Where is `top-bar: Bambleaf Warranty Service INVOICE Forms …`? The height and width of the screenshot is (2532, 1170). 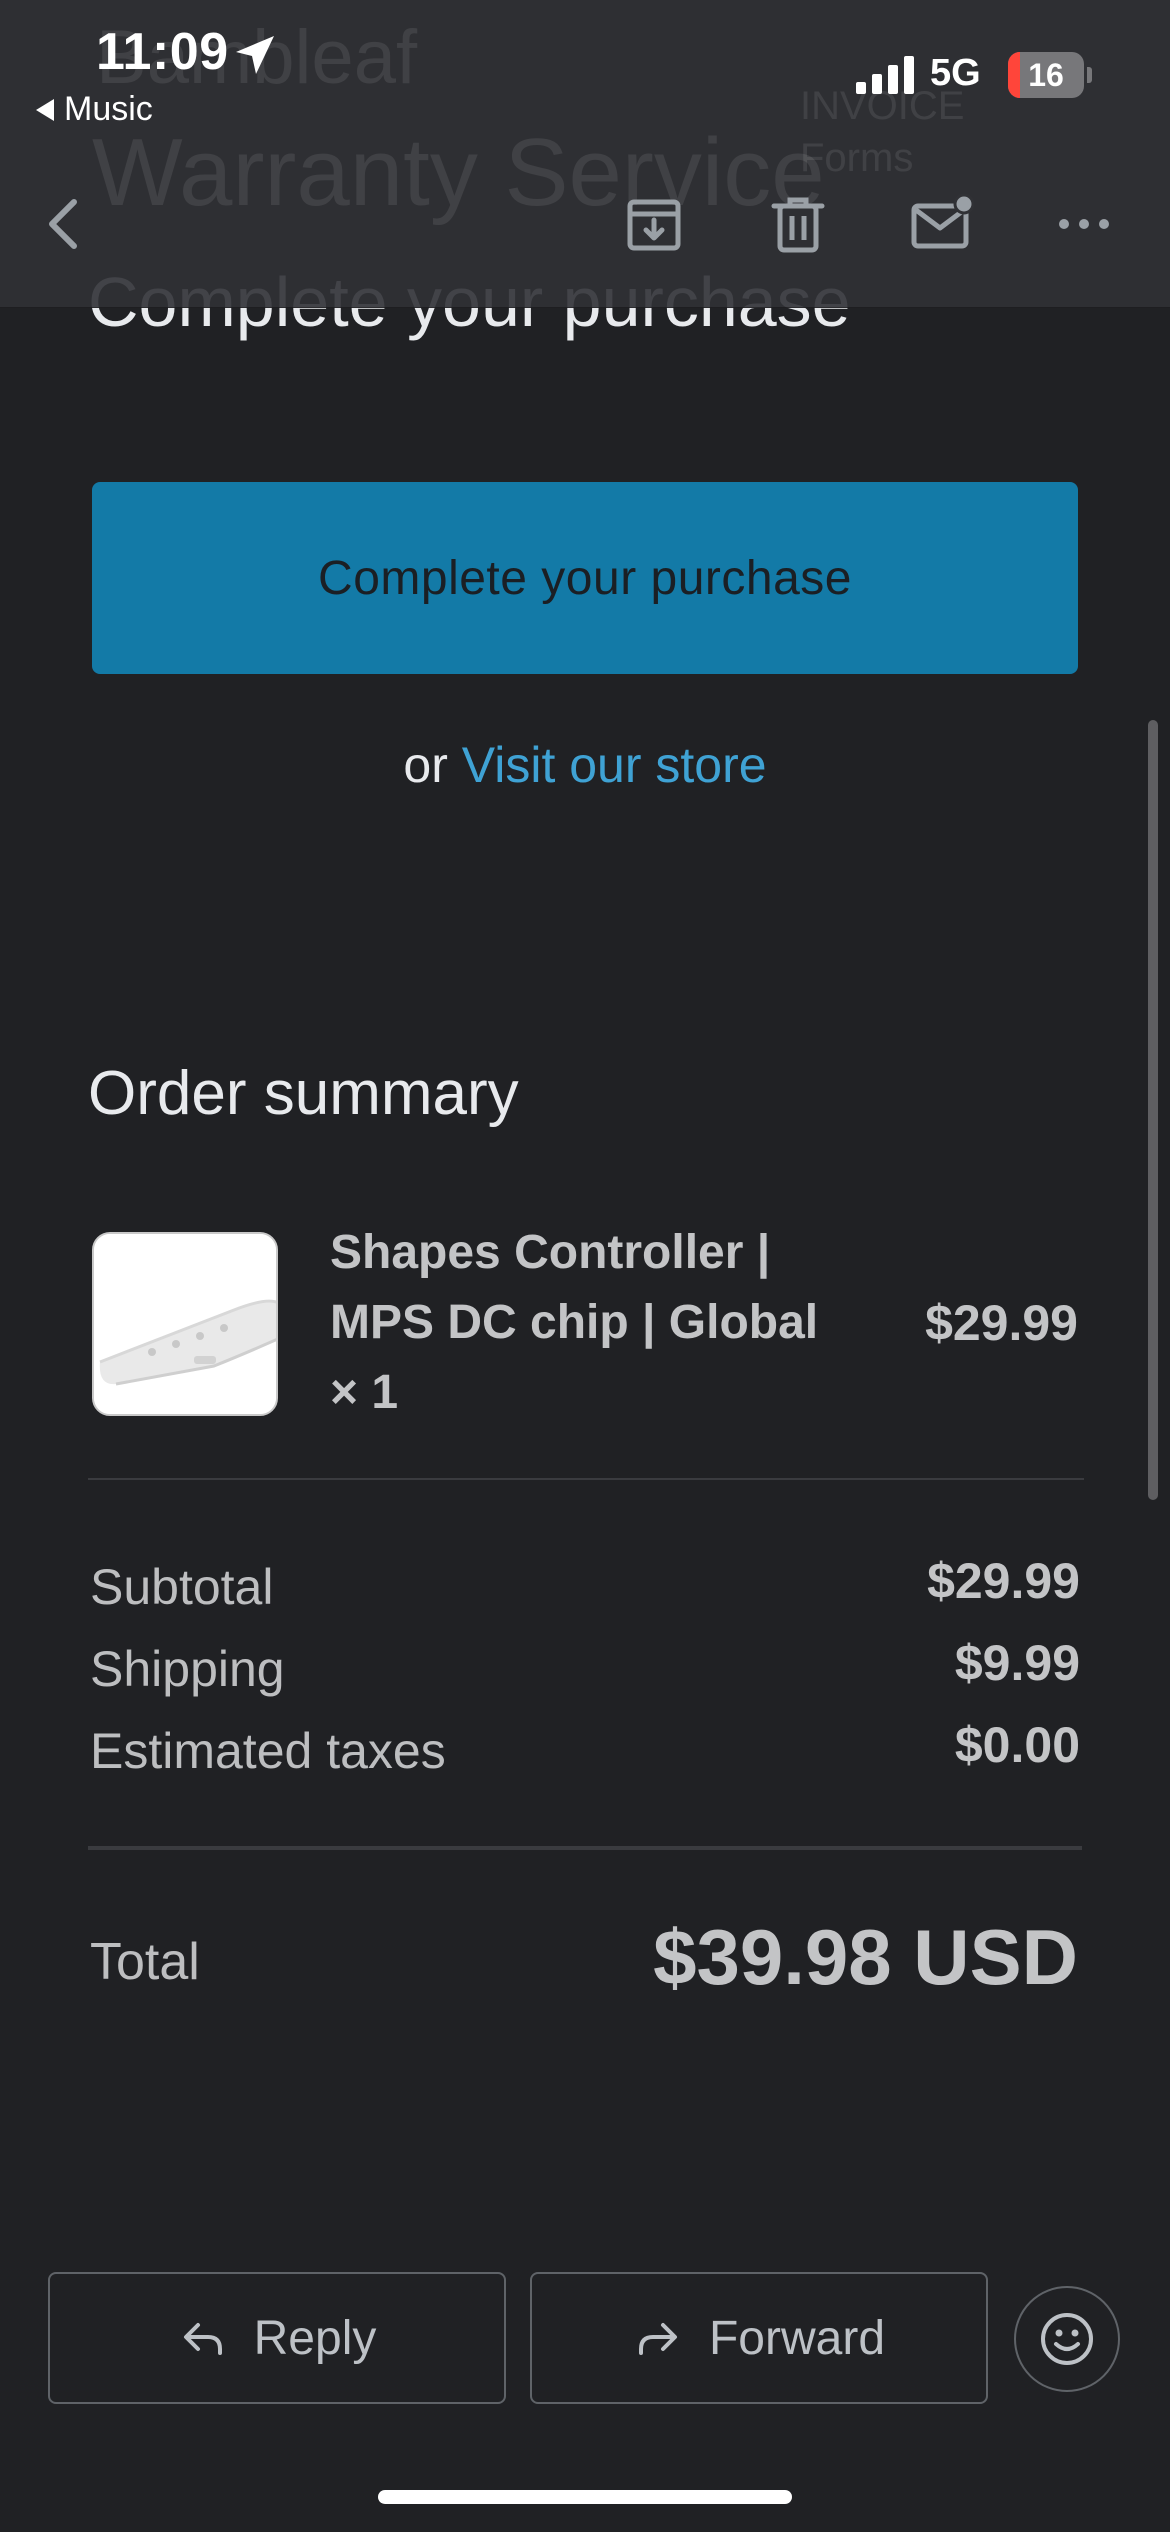
top-bar: Bambleaf Warranty Service INVOICE Forms … is located at coordinates (585, 154).